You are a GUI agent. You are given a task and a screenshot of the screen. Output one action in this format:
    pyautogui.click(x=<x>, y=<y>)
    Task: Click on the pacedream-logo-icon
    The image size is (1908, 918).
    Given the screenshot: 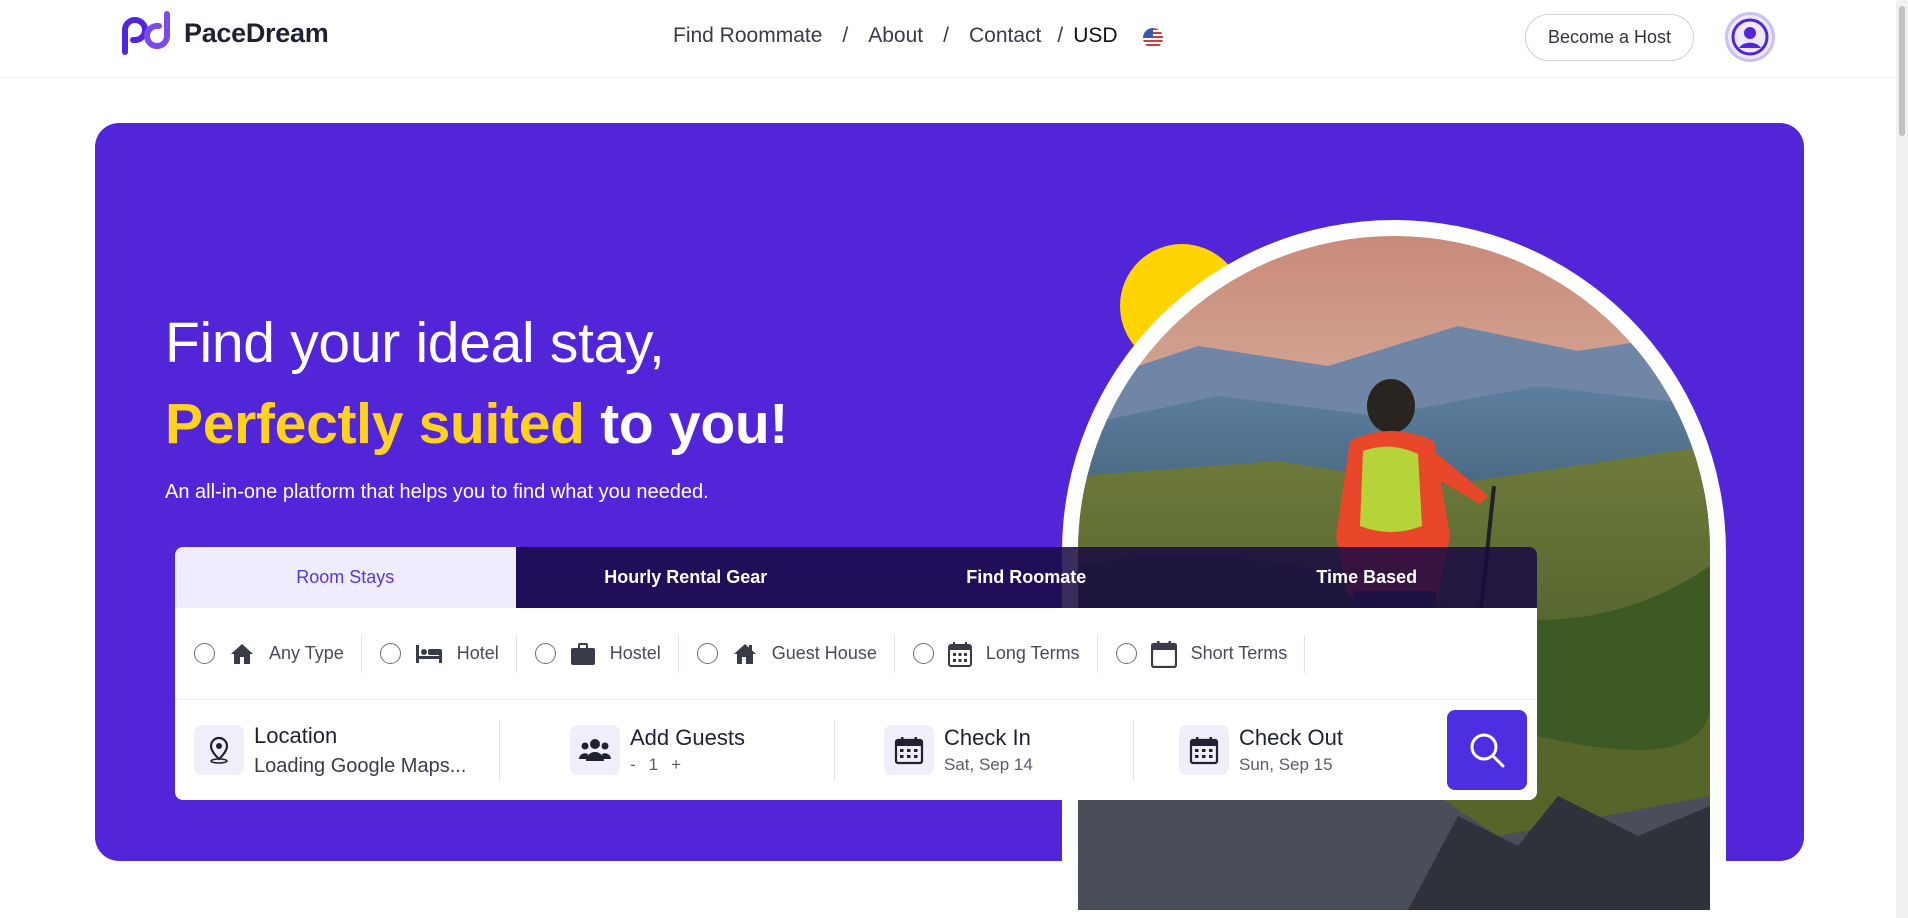 What is the action you would take?
    pyautogui.click(x=146, y=33)
    